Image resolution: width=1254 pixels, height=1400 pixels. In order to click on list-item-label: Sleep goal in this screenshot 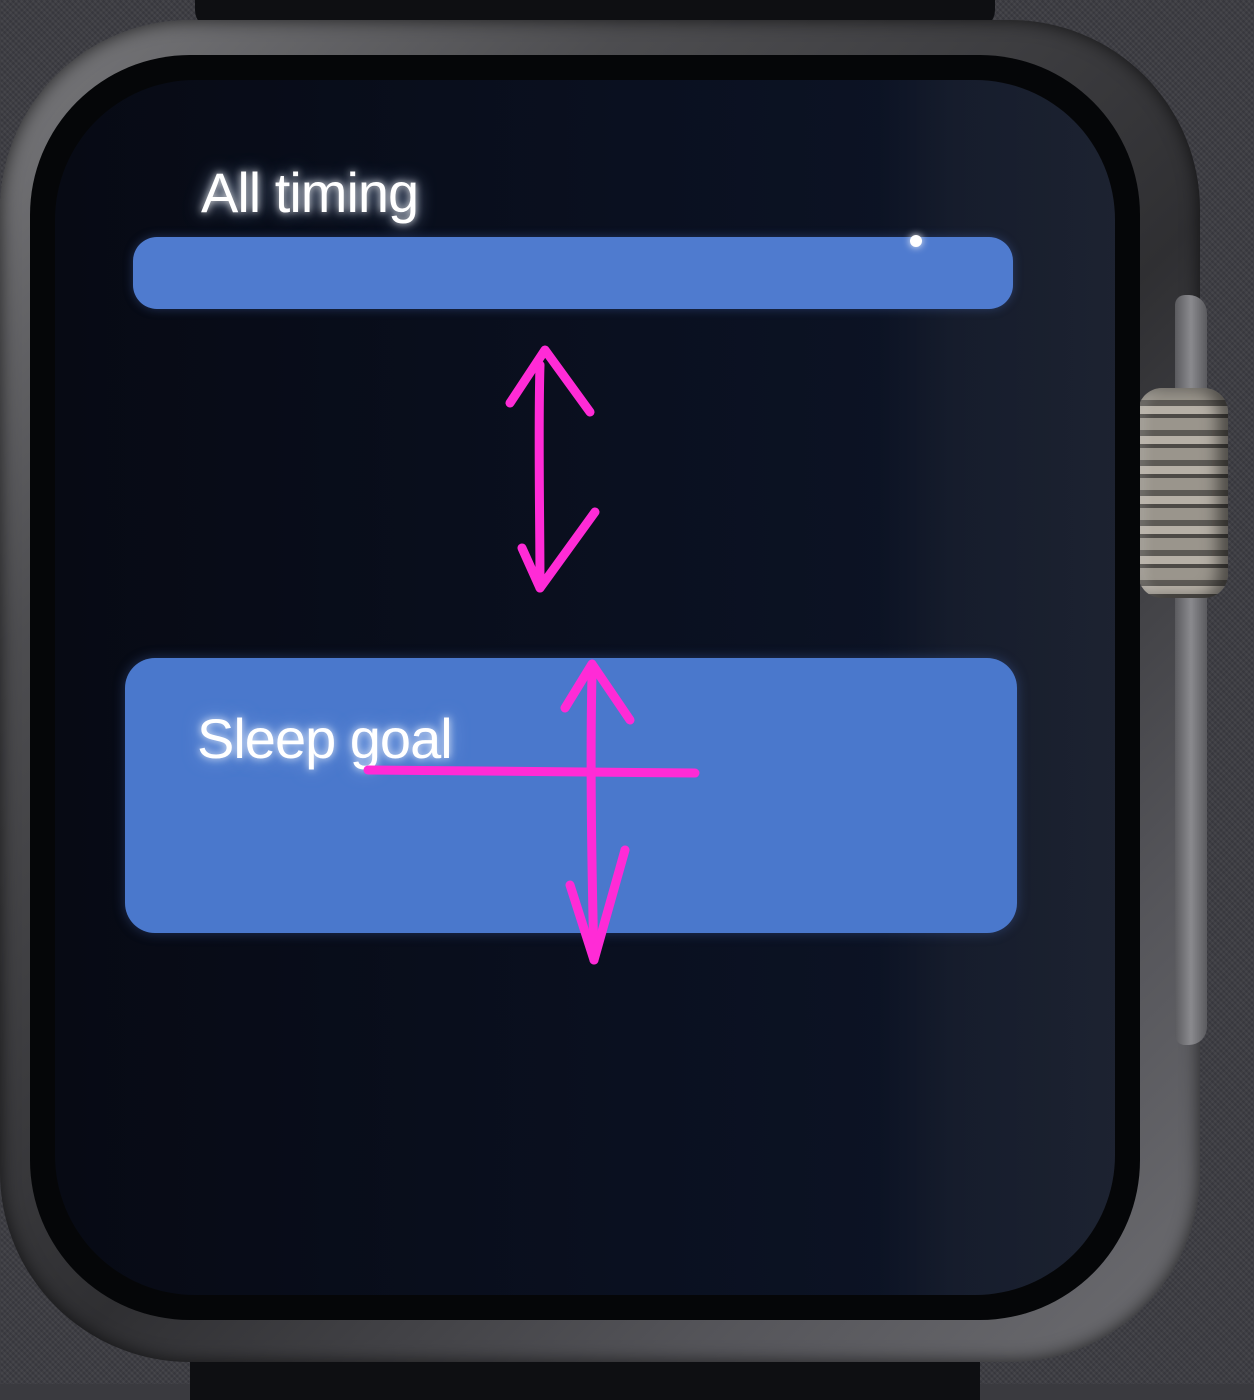, I will do `click(325, 738)`.